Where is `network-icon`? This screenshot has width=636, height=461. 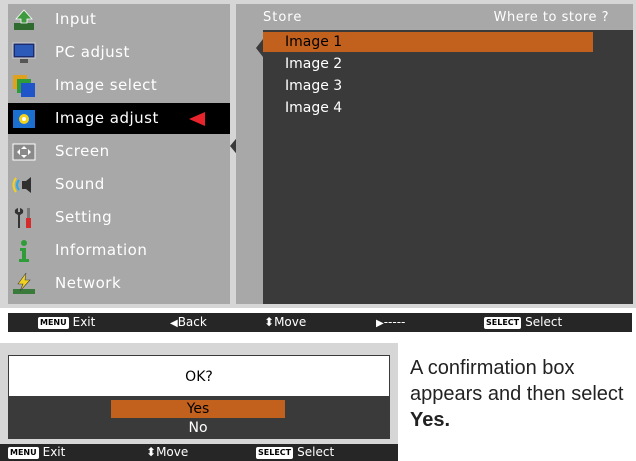
network-icon is located at coordinates (24, 283).